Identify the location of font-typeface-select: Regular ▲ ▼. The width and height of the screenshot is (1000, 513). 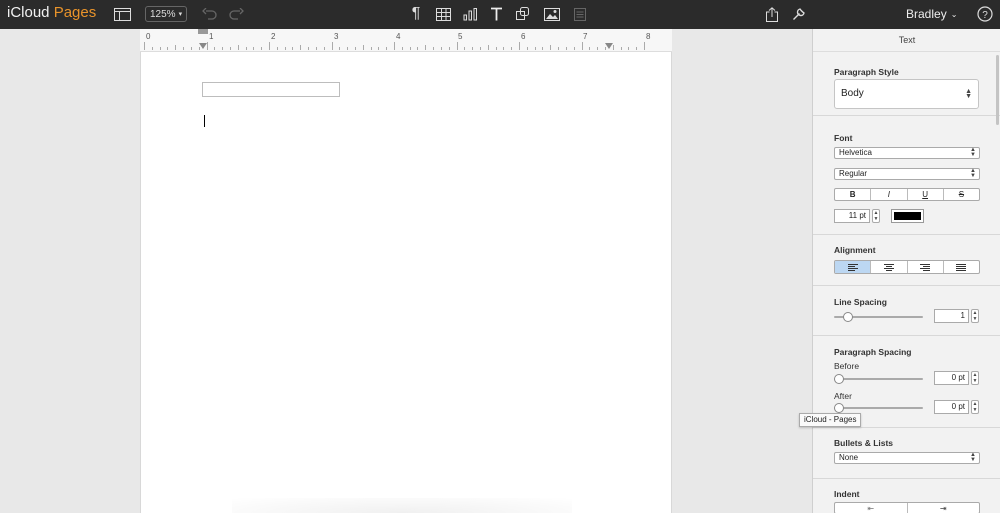
(907, 174).